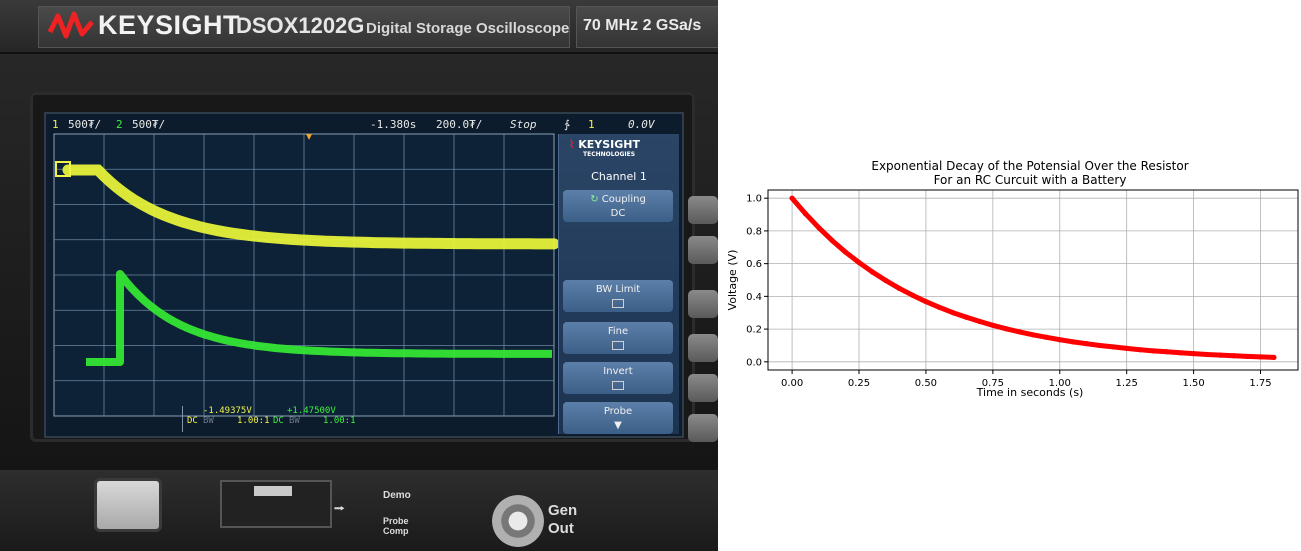  Describe the element at coordinates (85, 124) in the screenshot. I see `ch1-scale: 500₮/` at that location.